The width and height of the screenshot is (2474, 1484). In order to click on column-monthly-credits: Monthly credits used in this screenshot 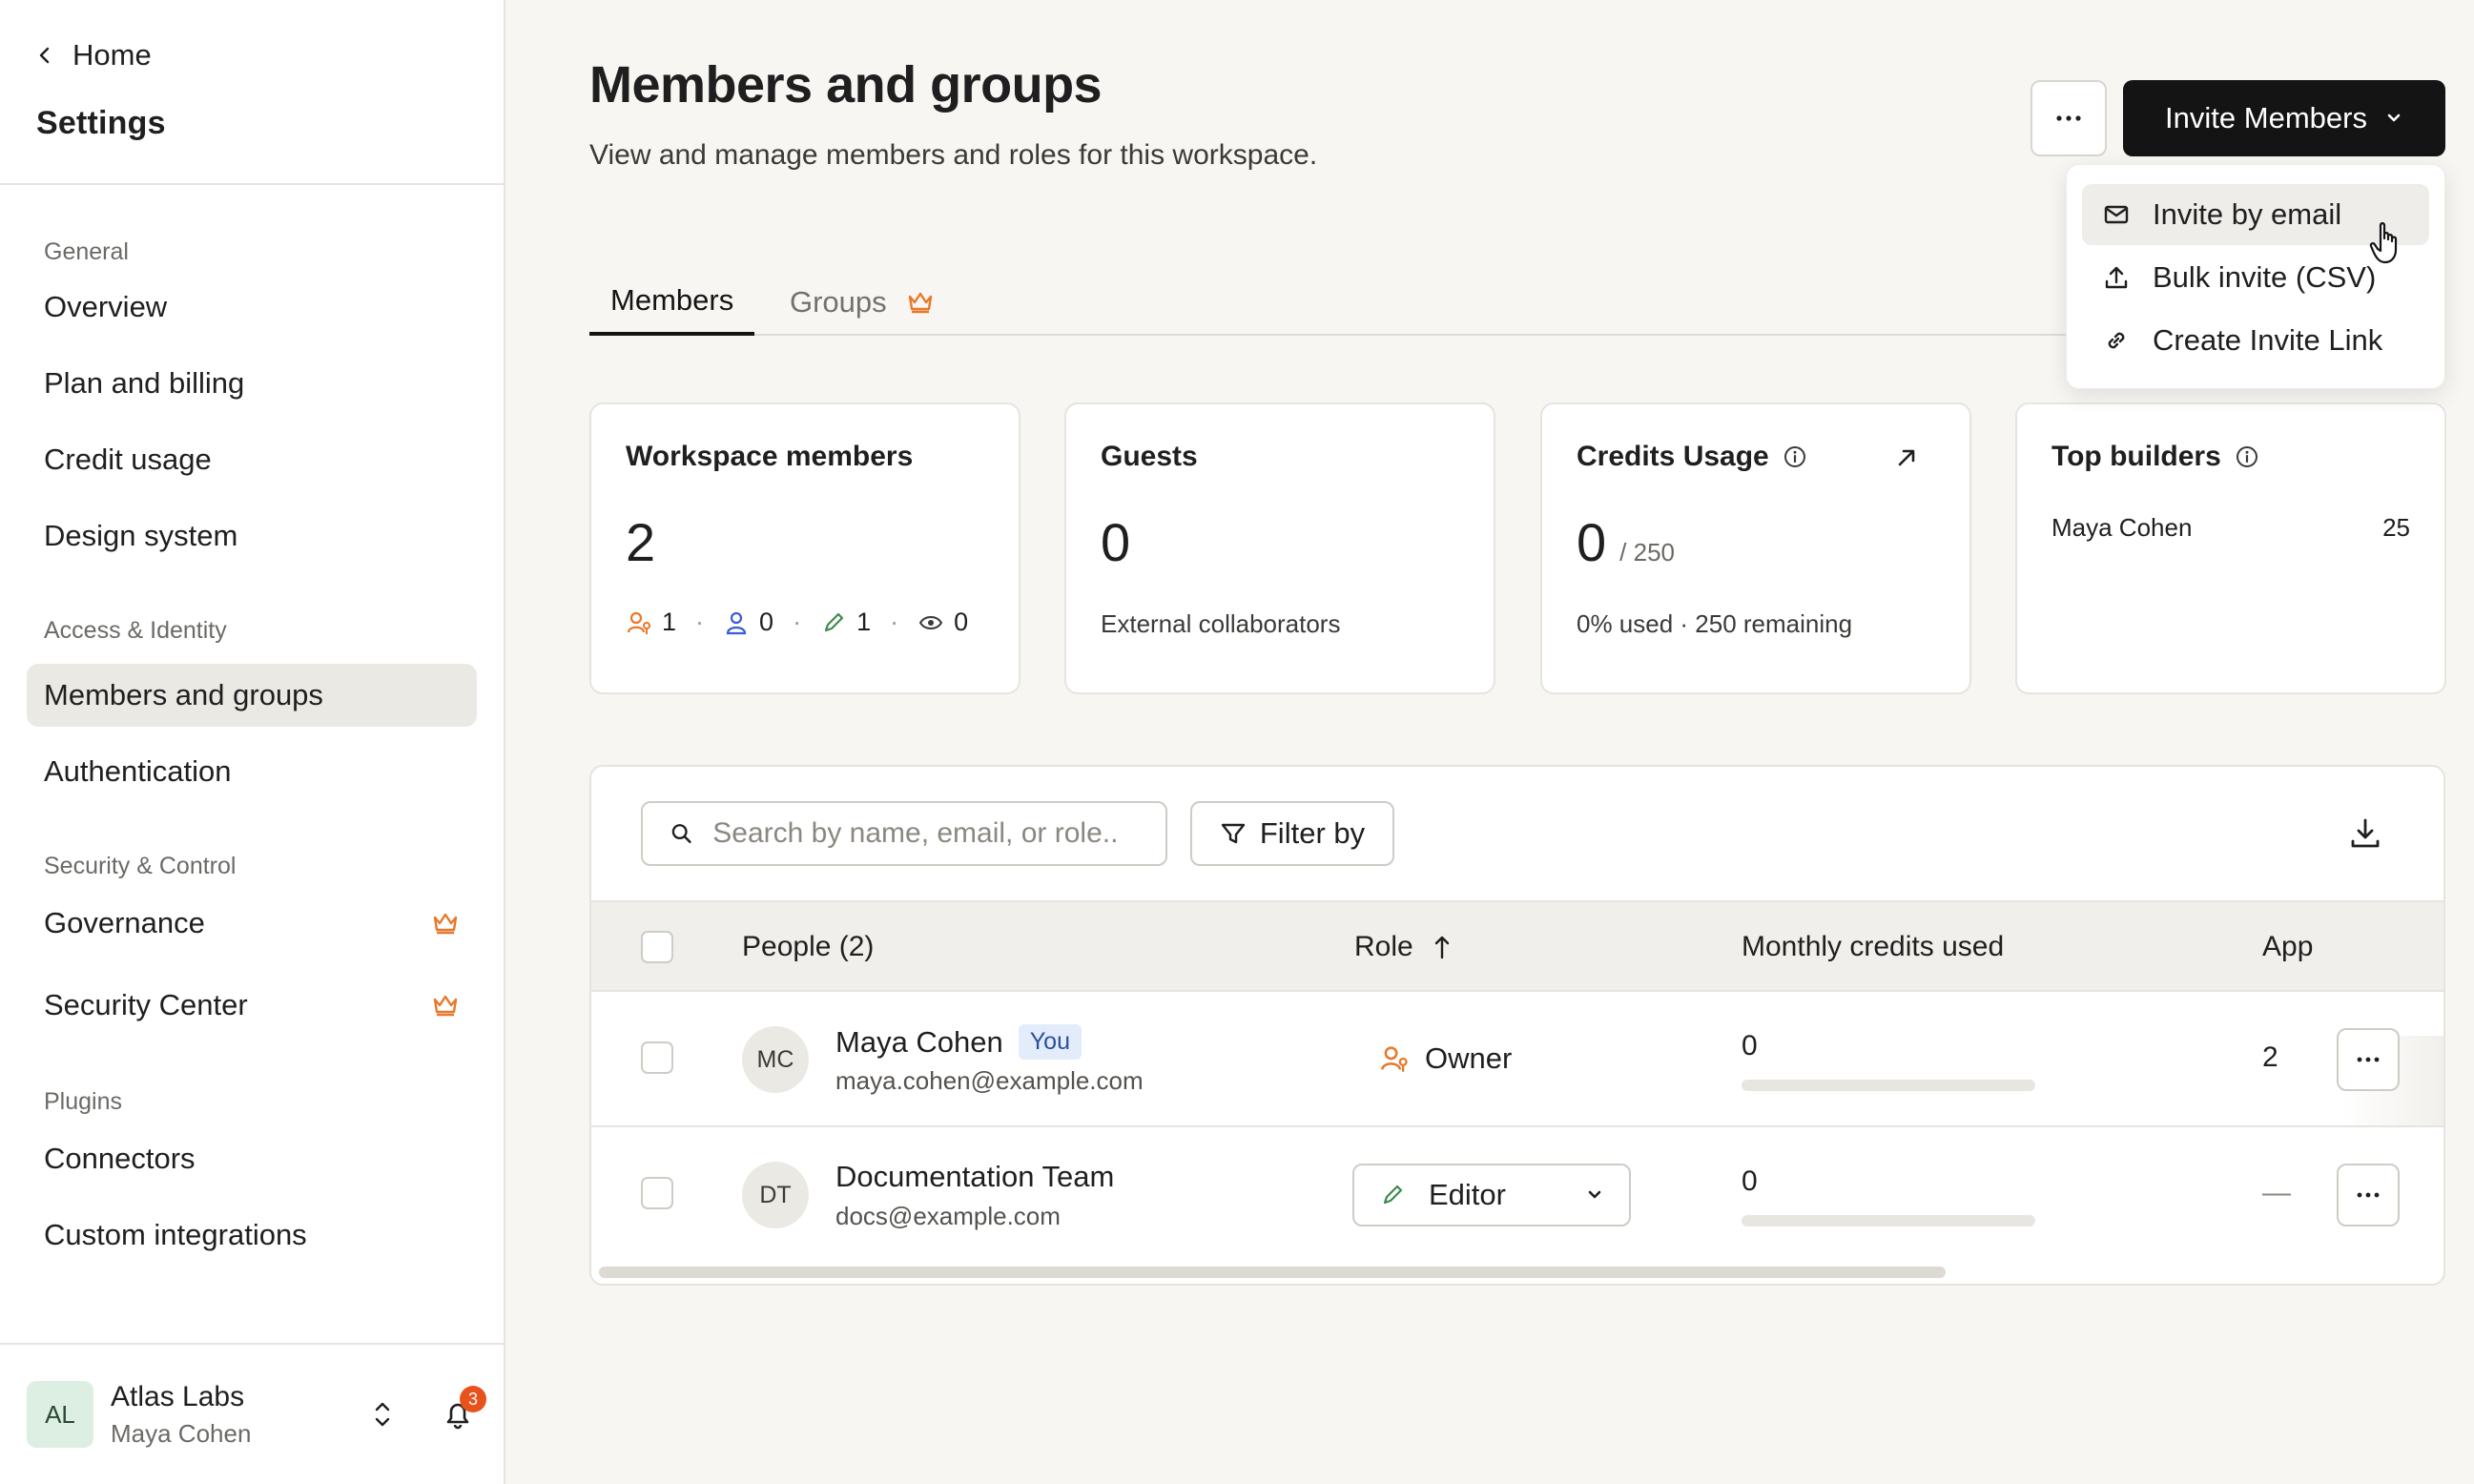, I will do `click(1873, 947)`.